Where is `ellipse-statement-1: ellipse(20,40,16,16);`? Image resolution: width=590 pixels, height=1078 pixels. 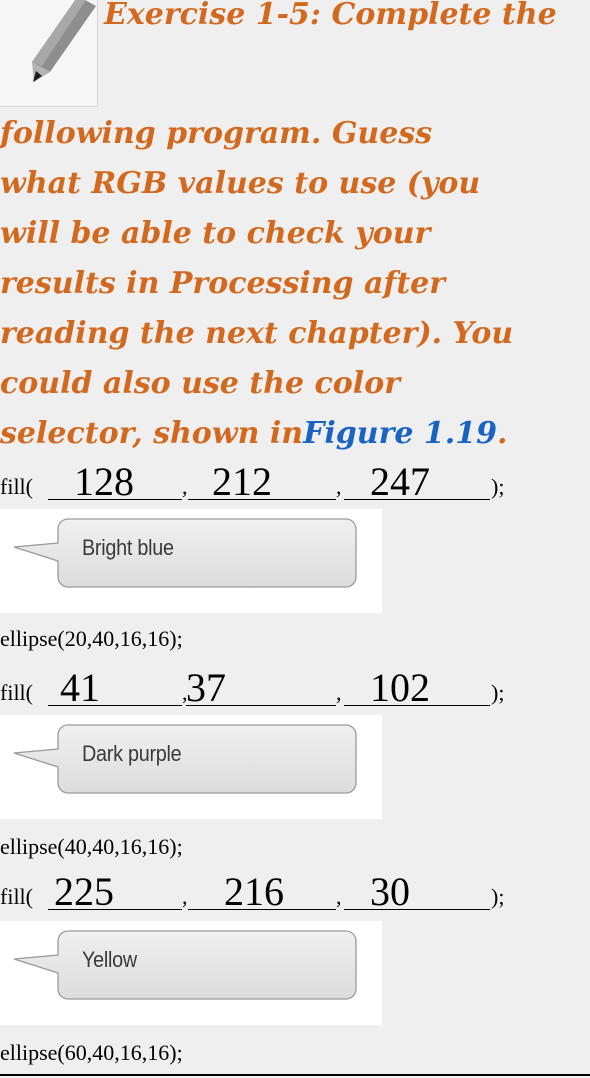 ellipse-statement-1: ellipse(20,40,16,16); is located at coordinates (91, 638).